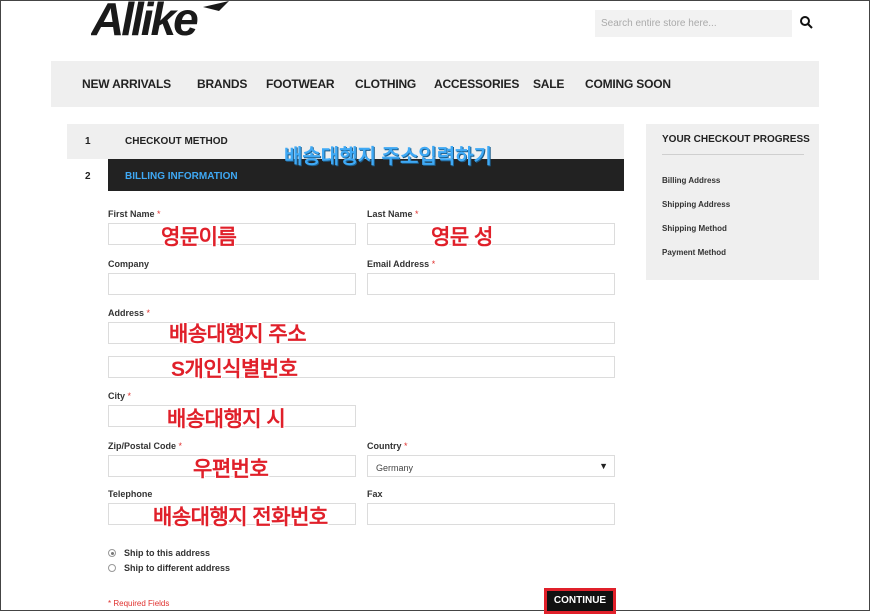 This screenshot has height=614, width=870. Describe the element at coordinates (476, 84) in the screenshot. I see `nav-accessories: ACCESSORIES` at that location.